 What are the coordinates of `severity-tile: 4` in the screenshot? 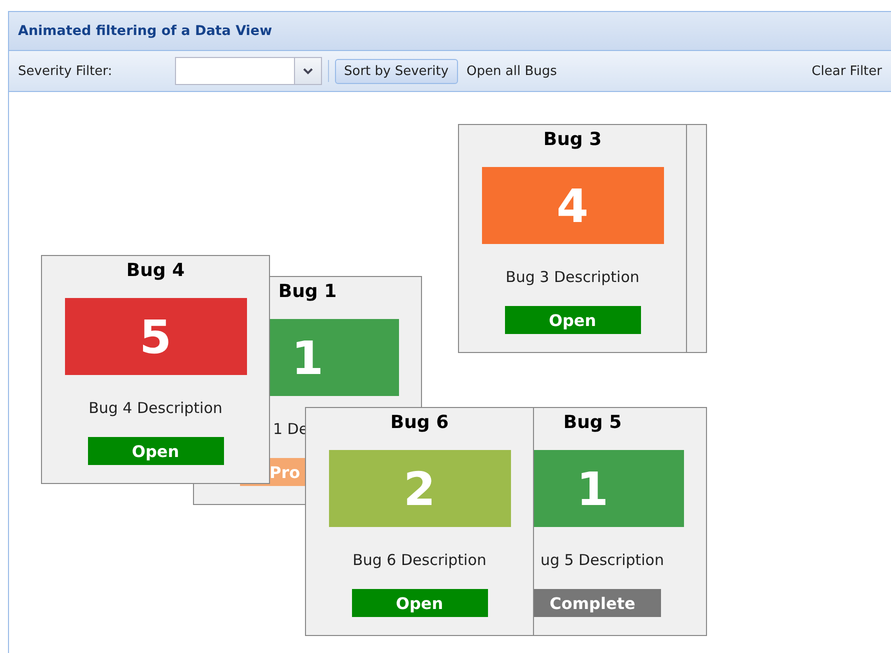 It's located at (573, 205).